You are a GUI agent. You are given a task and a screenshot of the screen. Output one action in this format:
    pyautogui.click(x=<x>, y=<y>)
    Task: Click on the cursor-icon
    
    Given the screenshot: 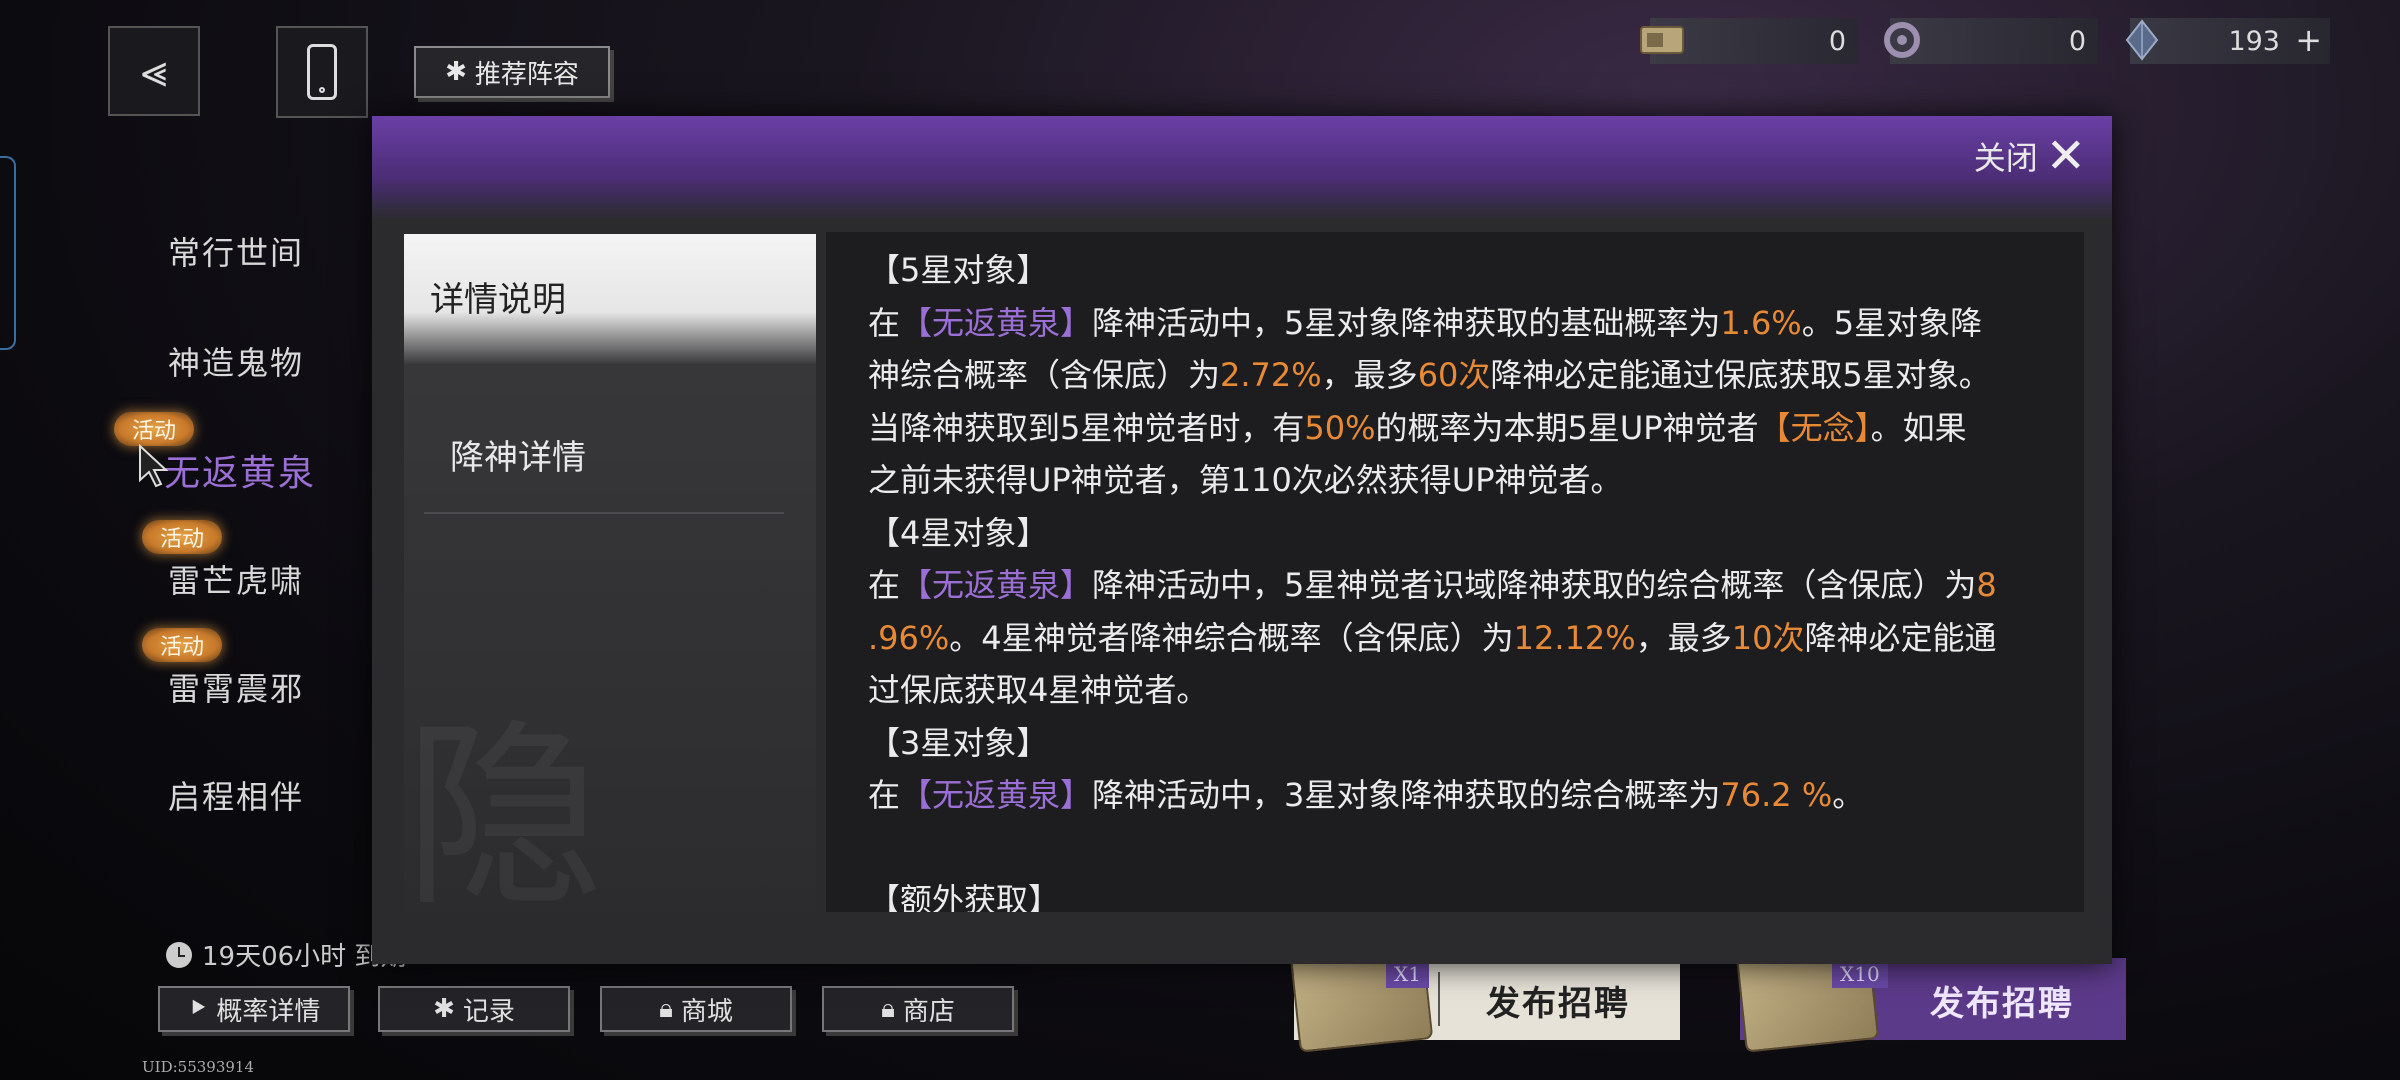 What is the action you would take?
    pyautogui.click(x=153, y=466)
    